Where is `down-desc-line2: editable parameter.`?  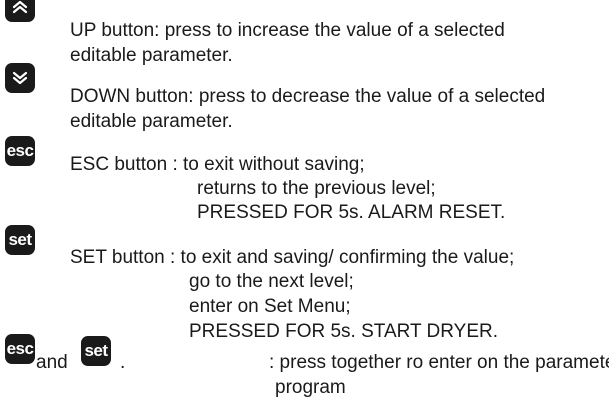
down-desc-line2: editable parameter. is located at coordinates (151, 121).